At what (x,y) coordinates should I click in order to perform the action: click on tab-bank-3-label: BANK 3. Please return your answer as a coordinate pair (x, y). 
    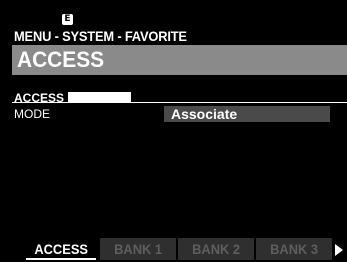
    Looking at the image, I should click on (294, 249).